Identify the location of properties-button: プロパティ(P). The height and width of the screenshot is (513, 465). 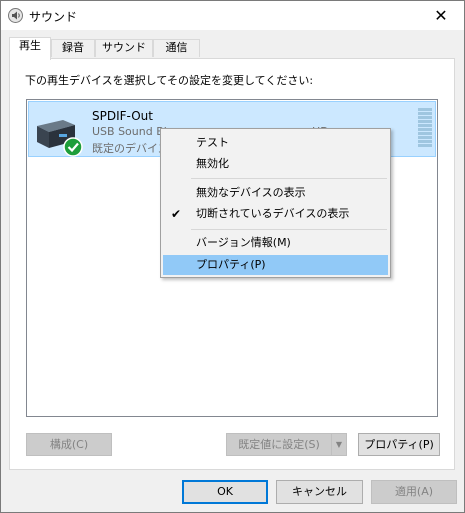
(399, 444).